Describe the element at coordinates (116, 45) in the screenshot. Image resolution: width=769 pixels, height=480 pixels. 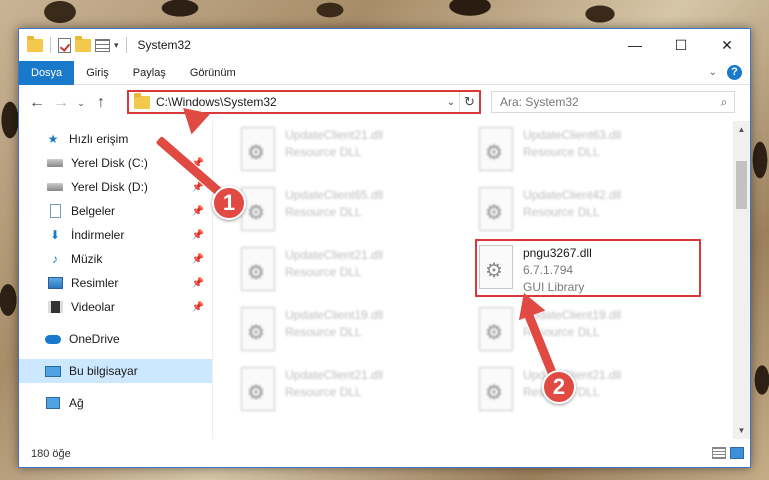
I see `qat-dropdown-icon: ▾` at that location.